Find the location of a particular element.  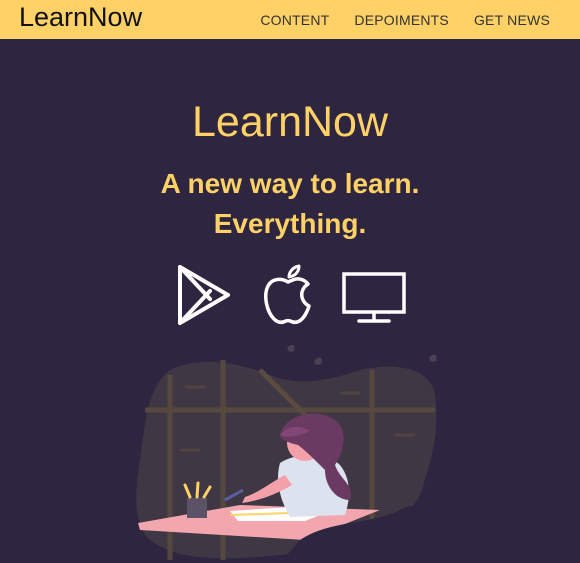

hero-subtitle-line1: A new way to learn. is located at coordinates (290, 183).